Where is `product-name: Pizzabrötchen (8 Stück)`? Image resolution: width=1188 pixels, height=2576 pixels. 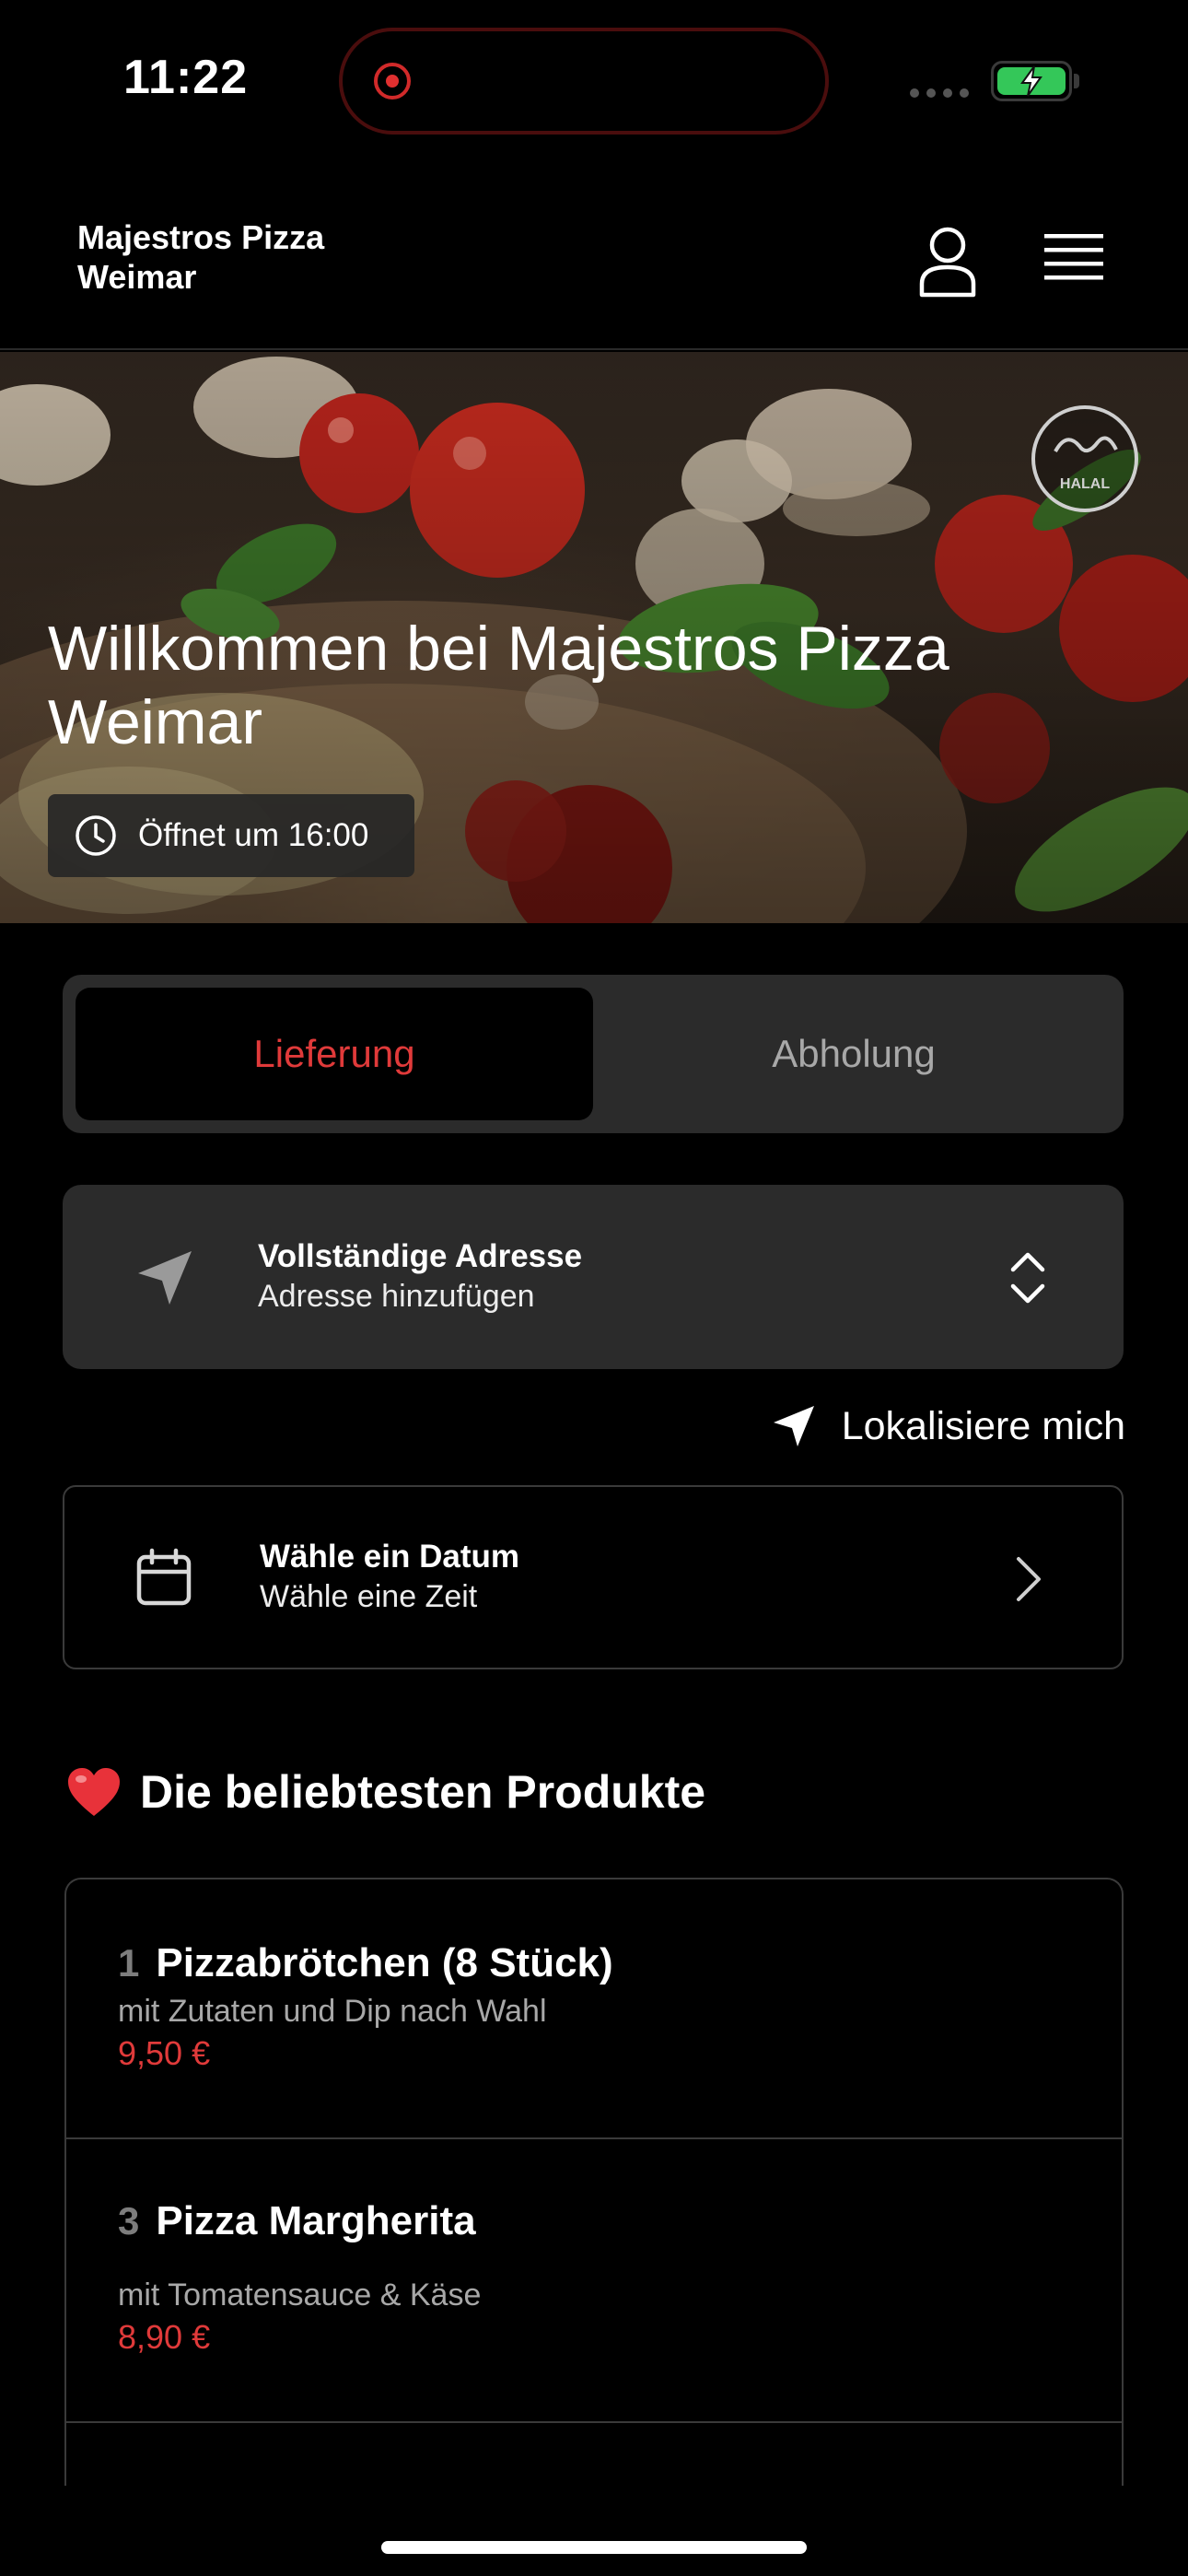 product-name: Pizzabrötchen (8 Stück) is located at coordinates (384, 1963).